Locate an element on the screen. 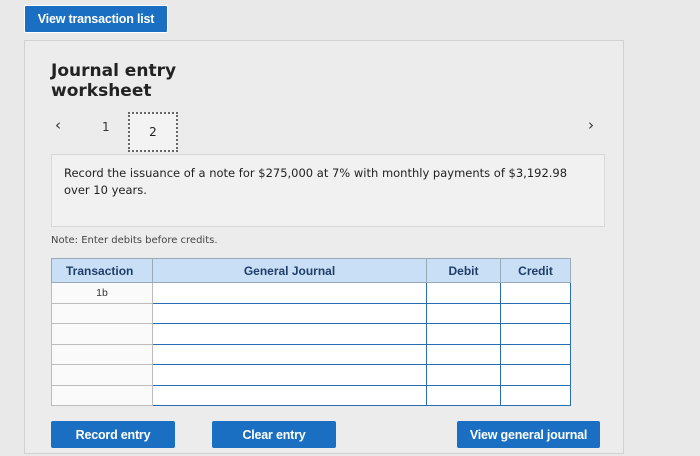 This screenshot has width=700, height=456. page-2-label: 2 is located at coordinates (153, 132).